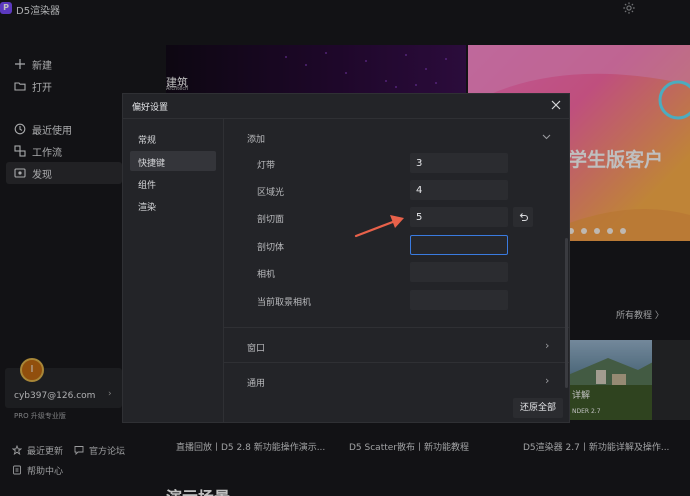 Image resolution: width=690 pixels, height=496 pixels. I want to click on shortcut-label-current-view-camera: 当前取景相机, so click(284, 303).